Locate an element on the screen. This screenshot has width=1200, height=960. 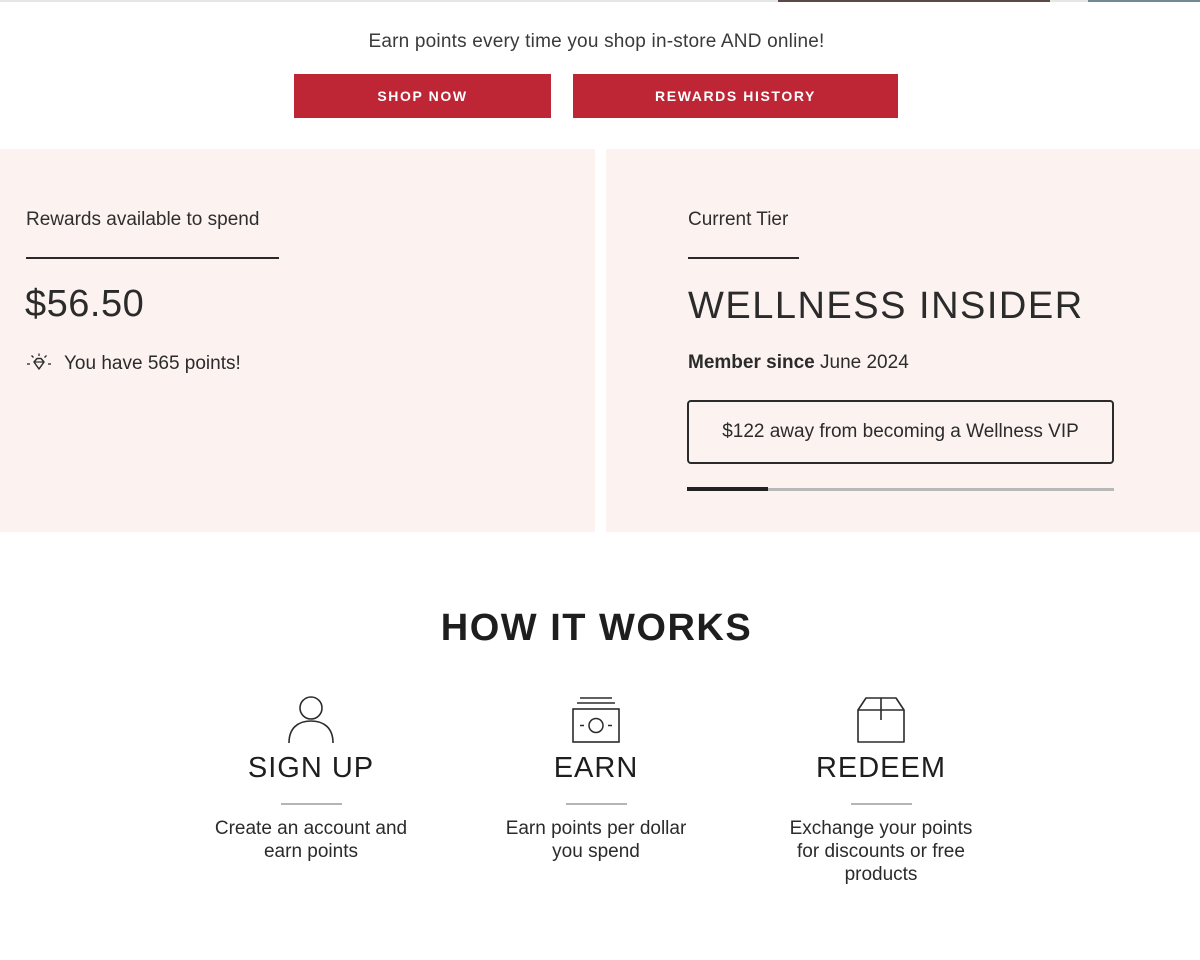
top-image-edge is located at coordinates (600, 1).